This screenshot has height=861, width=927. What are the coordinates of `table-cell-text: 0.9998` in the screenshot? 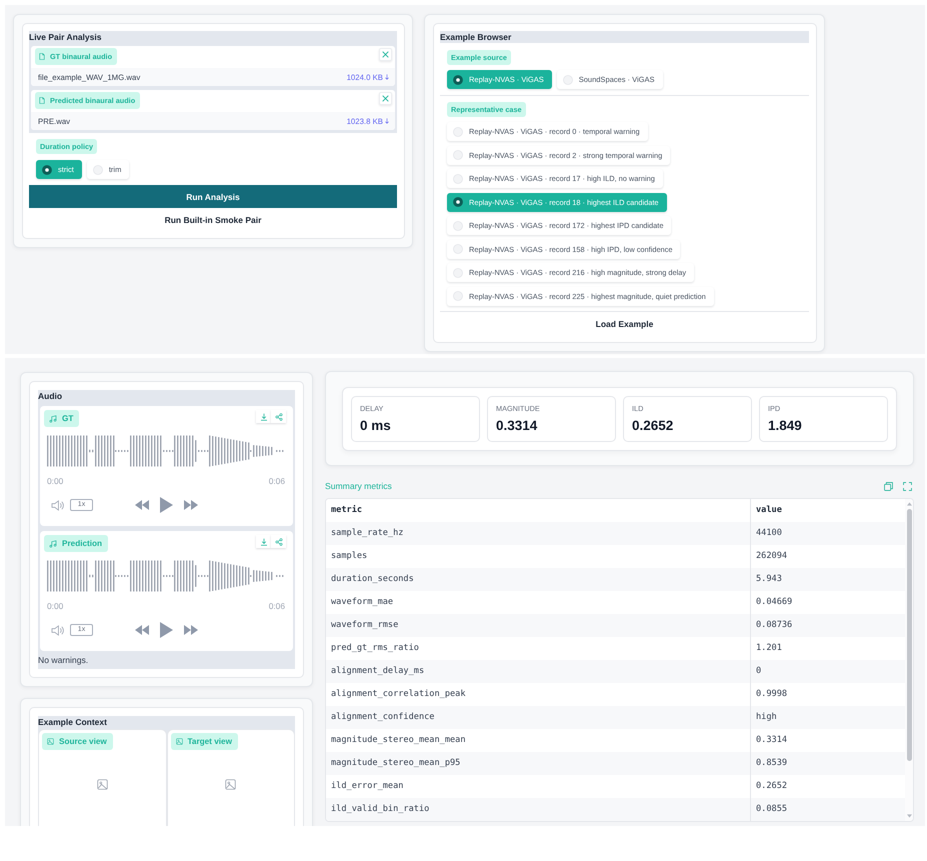 It's located at (771, 694).